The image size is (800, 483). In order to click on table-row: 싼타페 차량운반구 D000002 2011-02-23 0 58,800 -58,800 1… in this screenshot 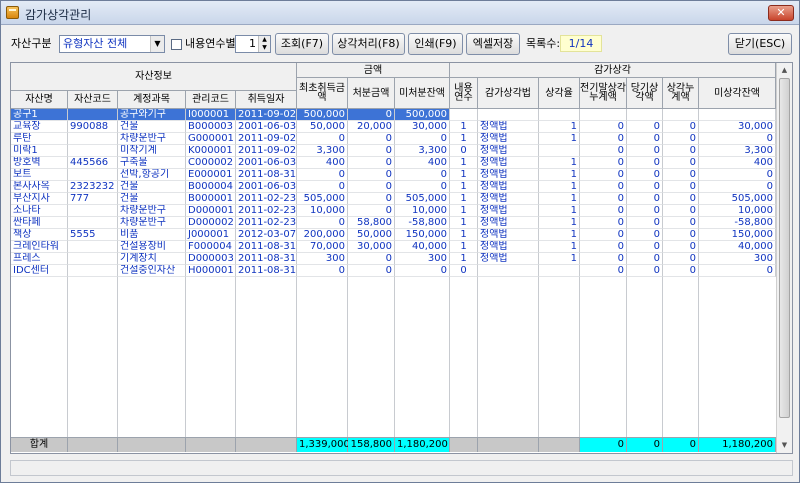, I will do `click(393, 223)`.